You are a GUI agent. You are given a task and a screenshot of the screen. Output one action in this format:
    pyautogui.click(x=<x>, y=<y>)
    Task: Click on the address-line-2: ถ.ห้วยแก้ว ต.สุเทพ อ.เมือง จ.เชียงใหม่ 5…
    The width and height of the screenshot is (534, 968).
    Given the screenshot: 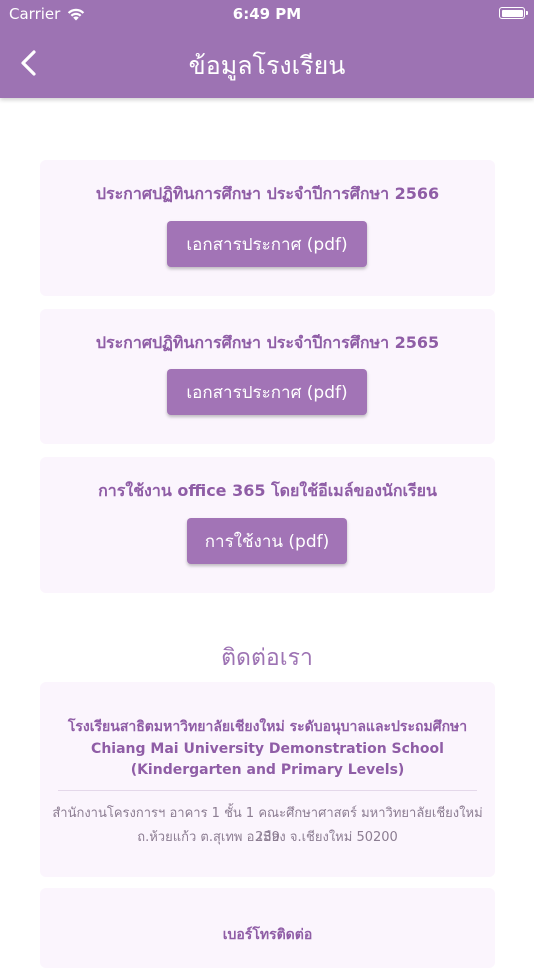 What is the action you would take?
    pyautogui.click(x=267, y=837)
    